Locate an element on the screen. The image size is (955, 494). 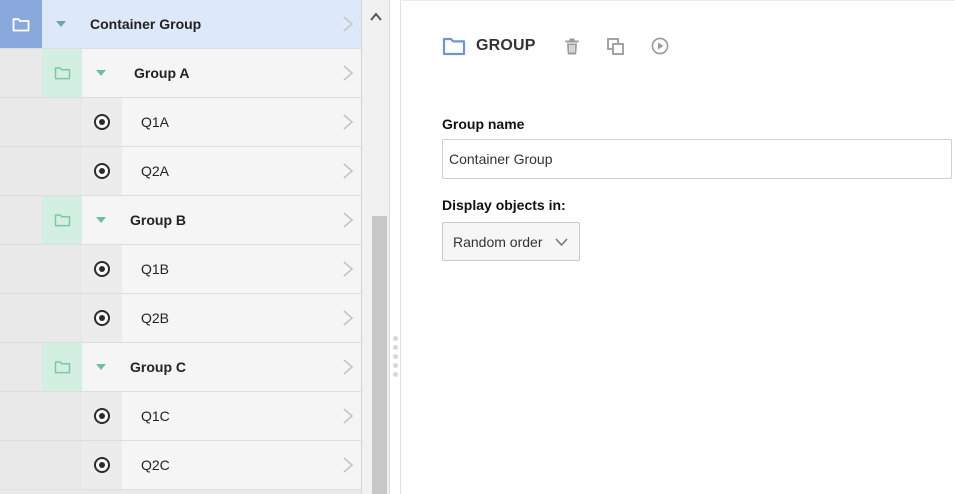
tree-row-body: Group A is located at coordinates (221, 73).